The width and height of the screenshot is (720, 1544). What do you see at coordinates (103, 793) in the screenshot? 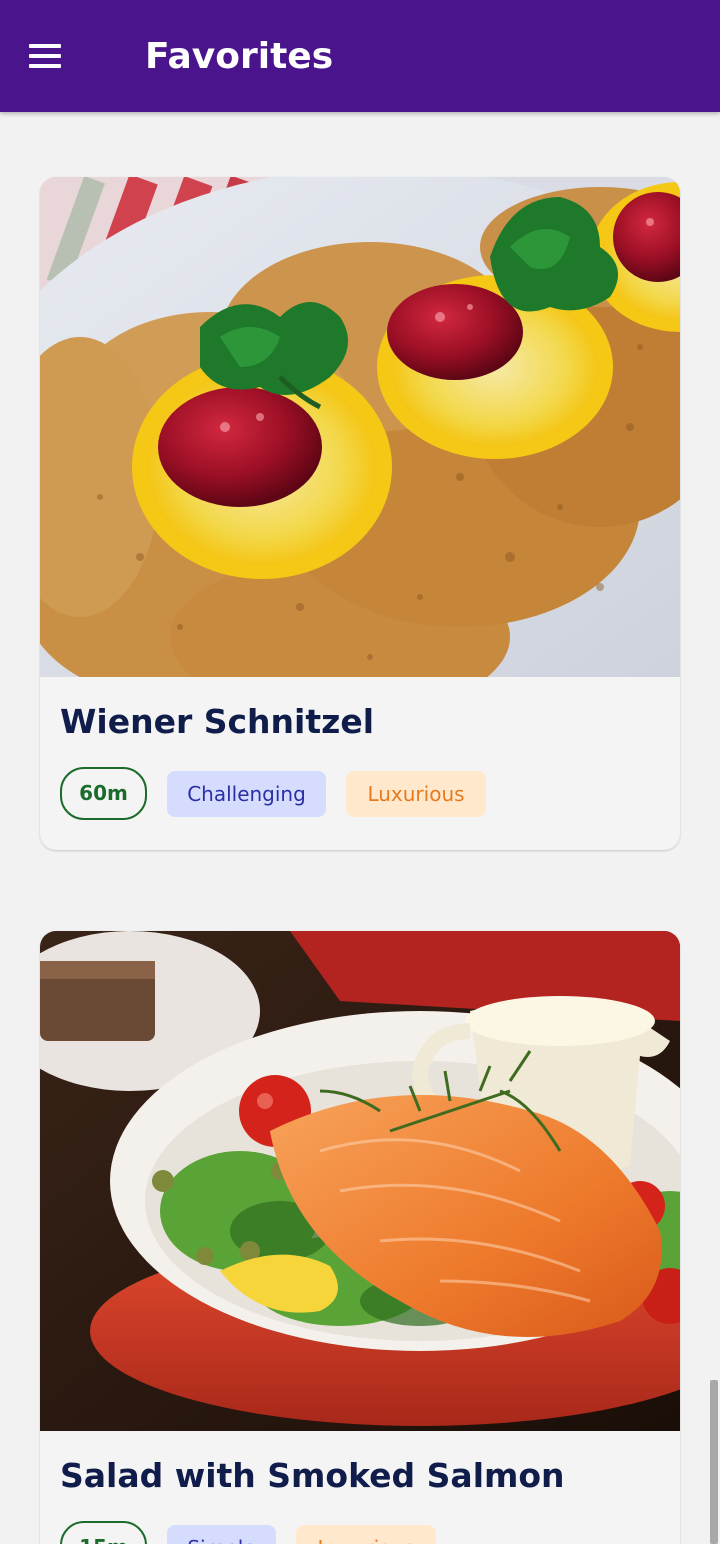
I see `duration-badge: 60m` at bounding box center [103, 793].